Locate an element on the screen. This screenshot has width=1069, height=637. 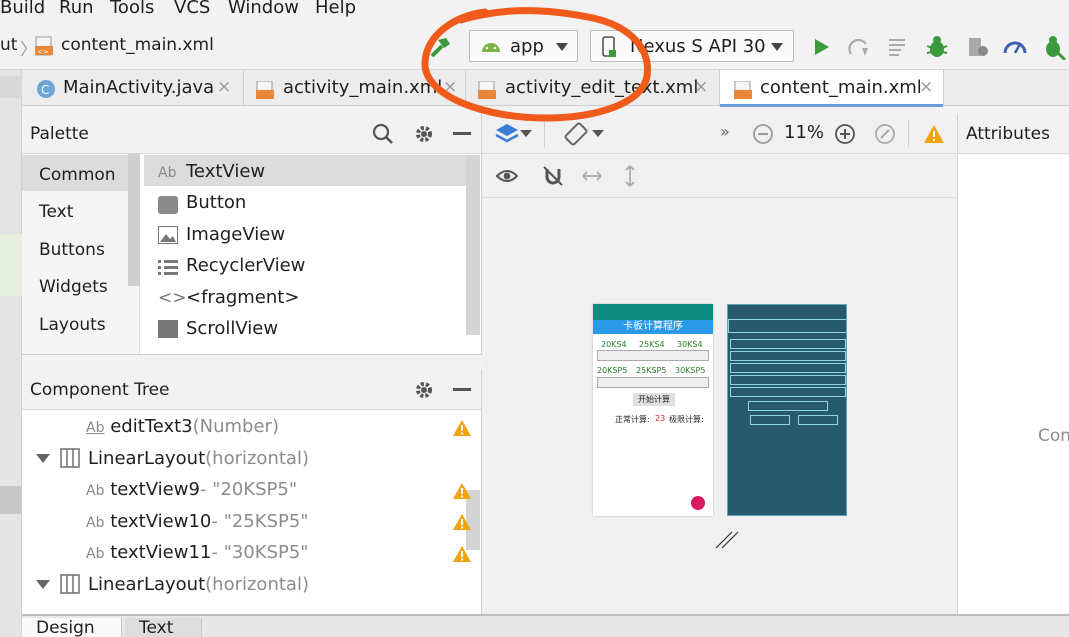
tree-row-linearlayout-2: LinearLayout(horizontal) is located at coordinates (198, 584).